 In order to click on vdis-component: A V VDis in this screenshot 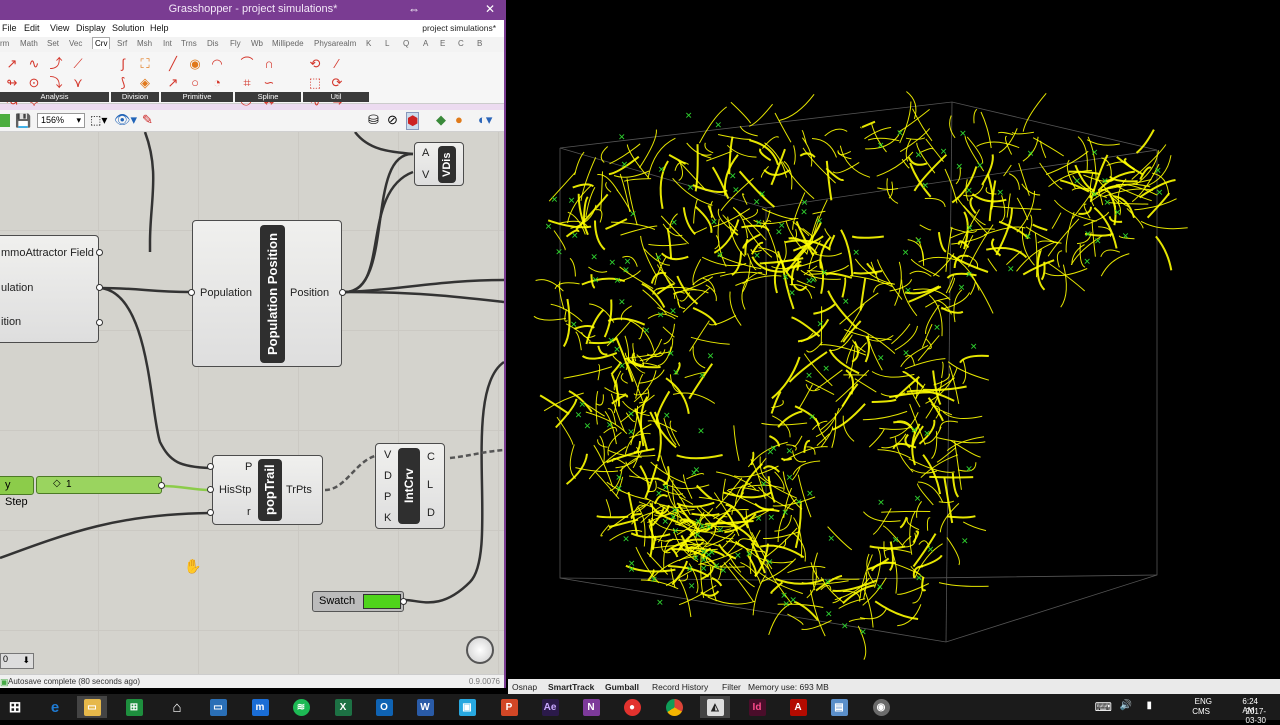, I will do `click(439, 164)`.